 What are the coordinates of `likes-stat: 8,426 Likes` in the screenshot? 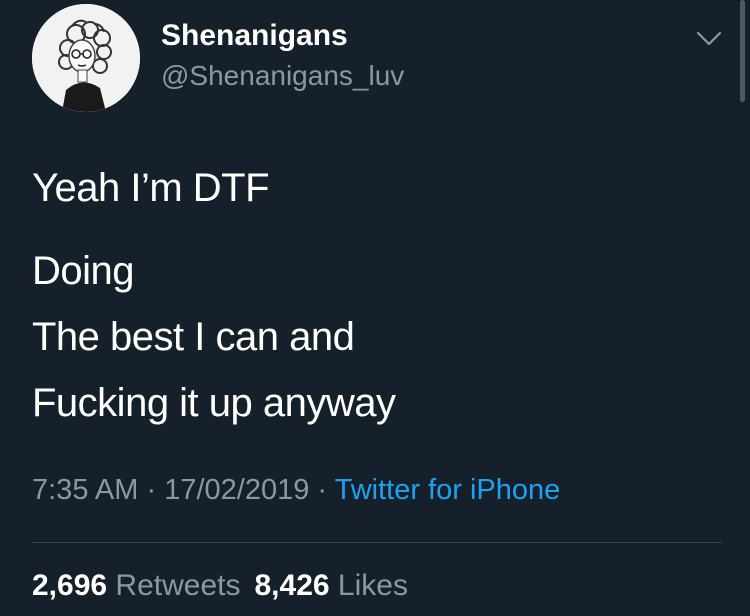 It's located at (330, 585).